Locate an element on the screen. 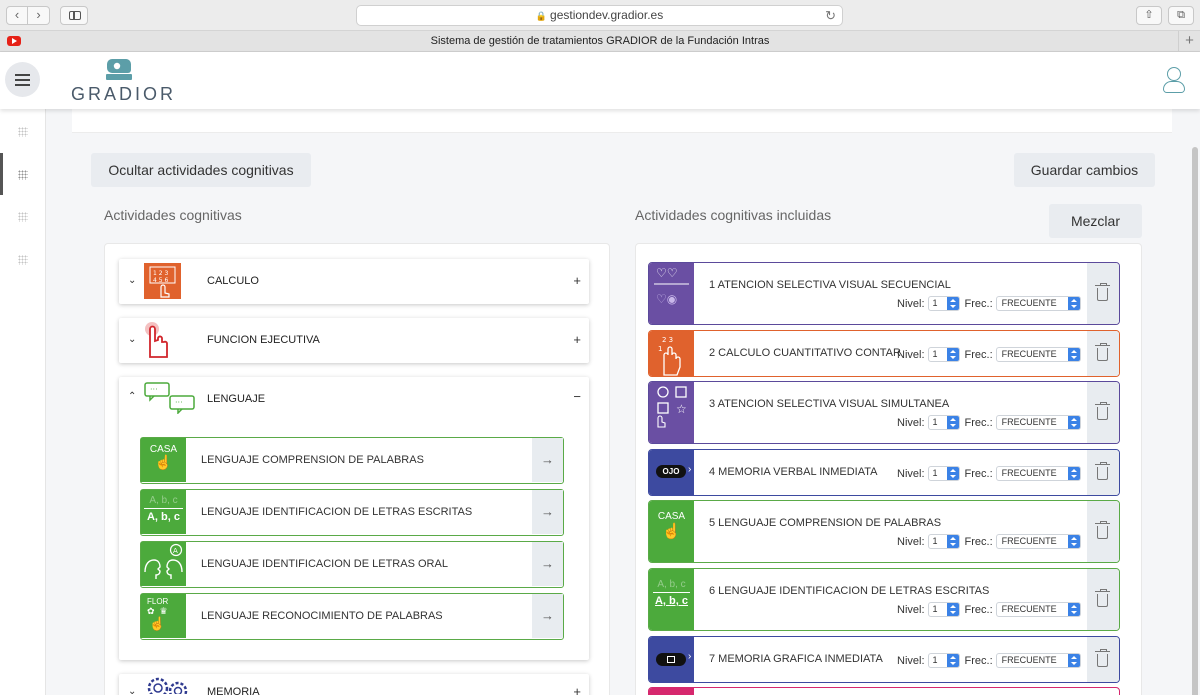 The height and width of the screenshot is (695, 1200). thumb-text: CASA is located at coordinates (163, 449).